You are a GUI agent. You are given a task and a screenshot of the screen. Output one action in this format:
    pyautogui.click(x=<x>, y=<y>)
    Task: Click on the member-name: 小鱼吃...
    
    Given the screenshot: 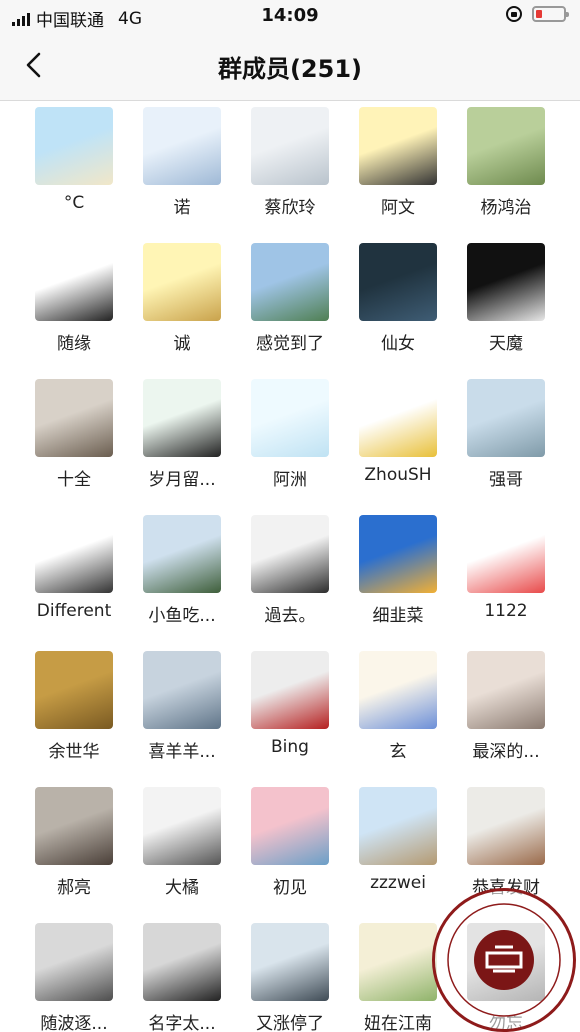 What is the action you would take?
    pyautogui.click(x=182, y=616)
    